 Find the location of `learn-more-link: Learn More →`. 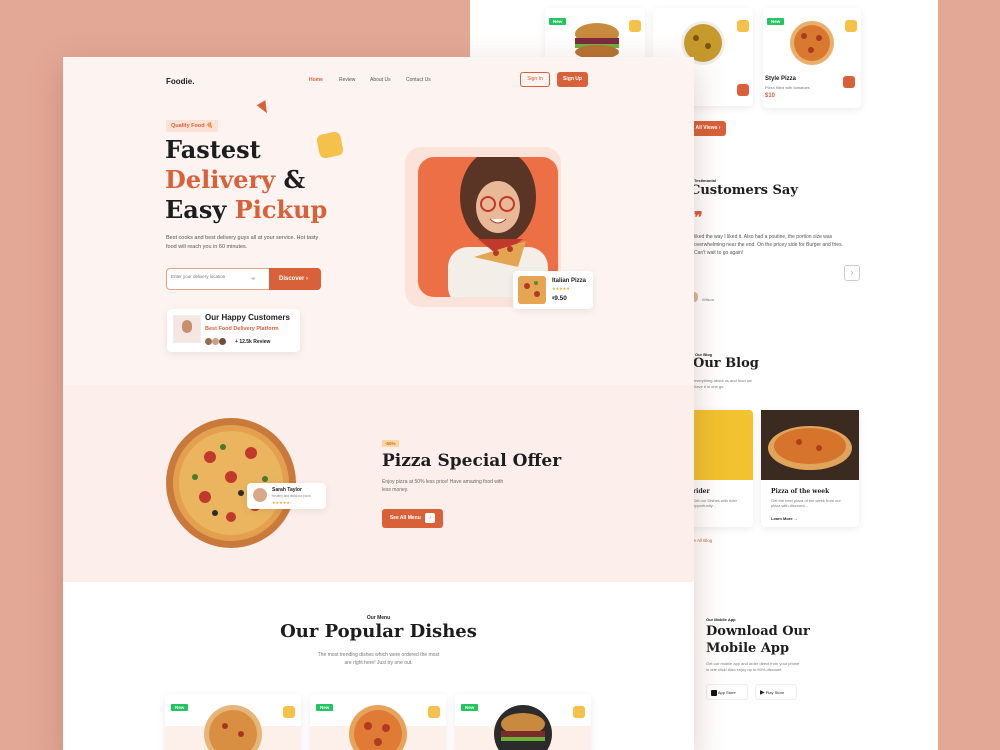

learn-more-link: Learn More → is located at coordinates (784, 518).